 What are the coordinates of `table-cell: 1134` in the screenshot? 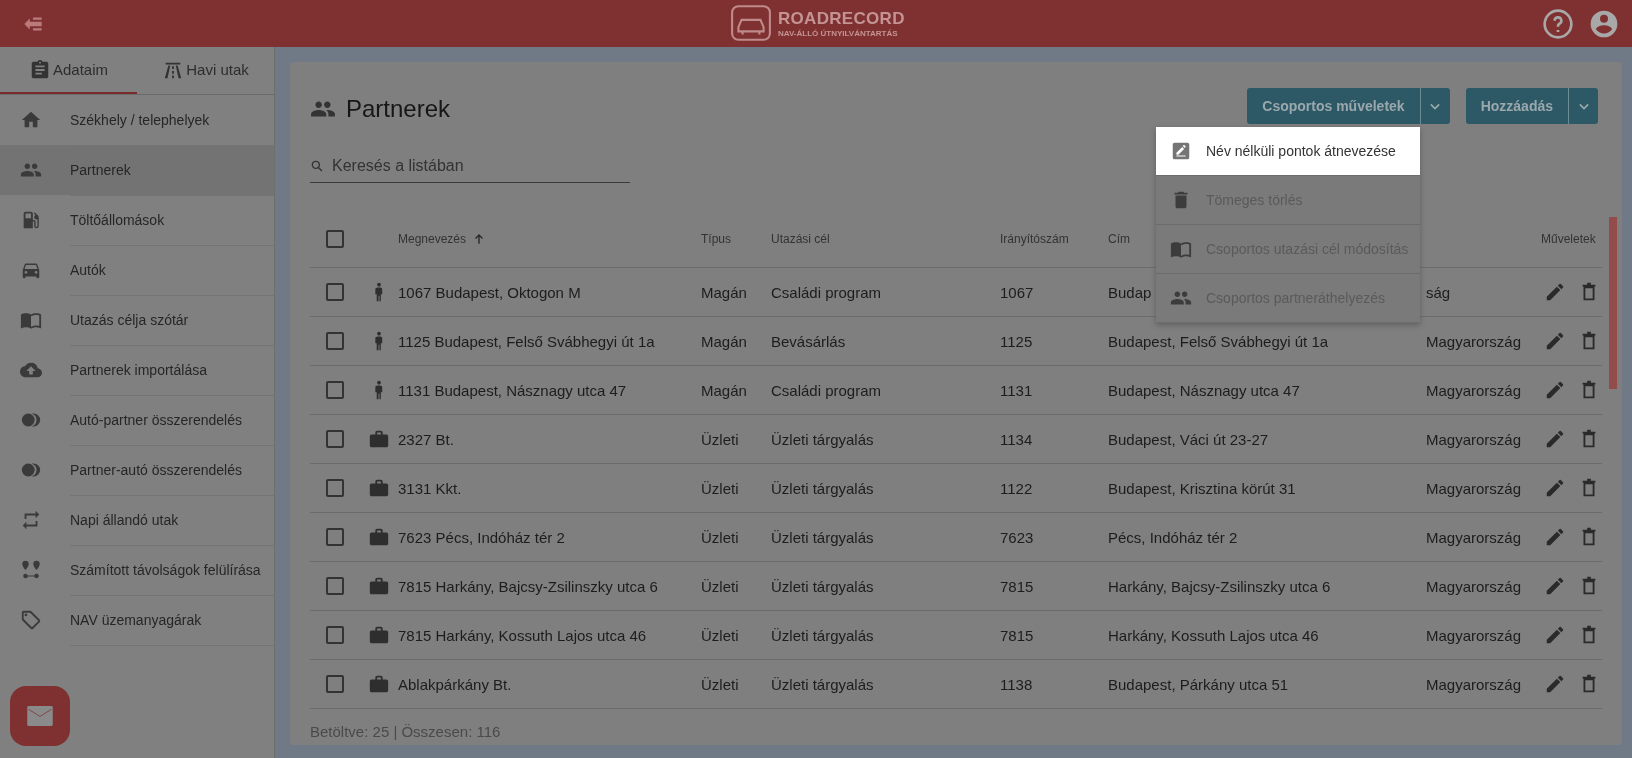 It's located at (1016, 439).